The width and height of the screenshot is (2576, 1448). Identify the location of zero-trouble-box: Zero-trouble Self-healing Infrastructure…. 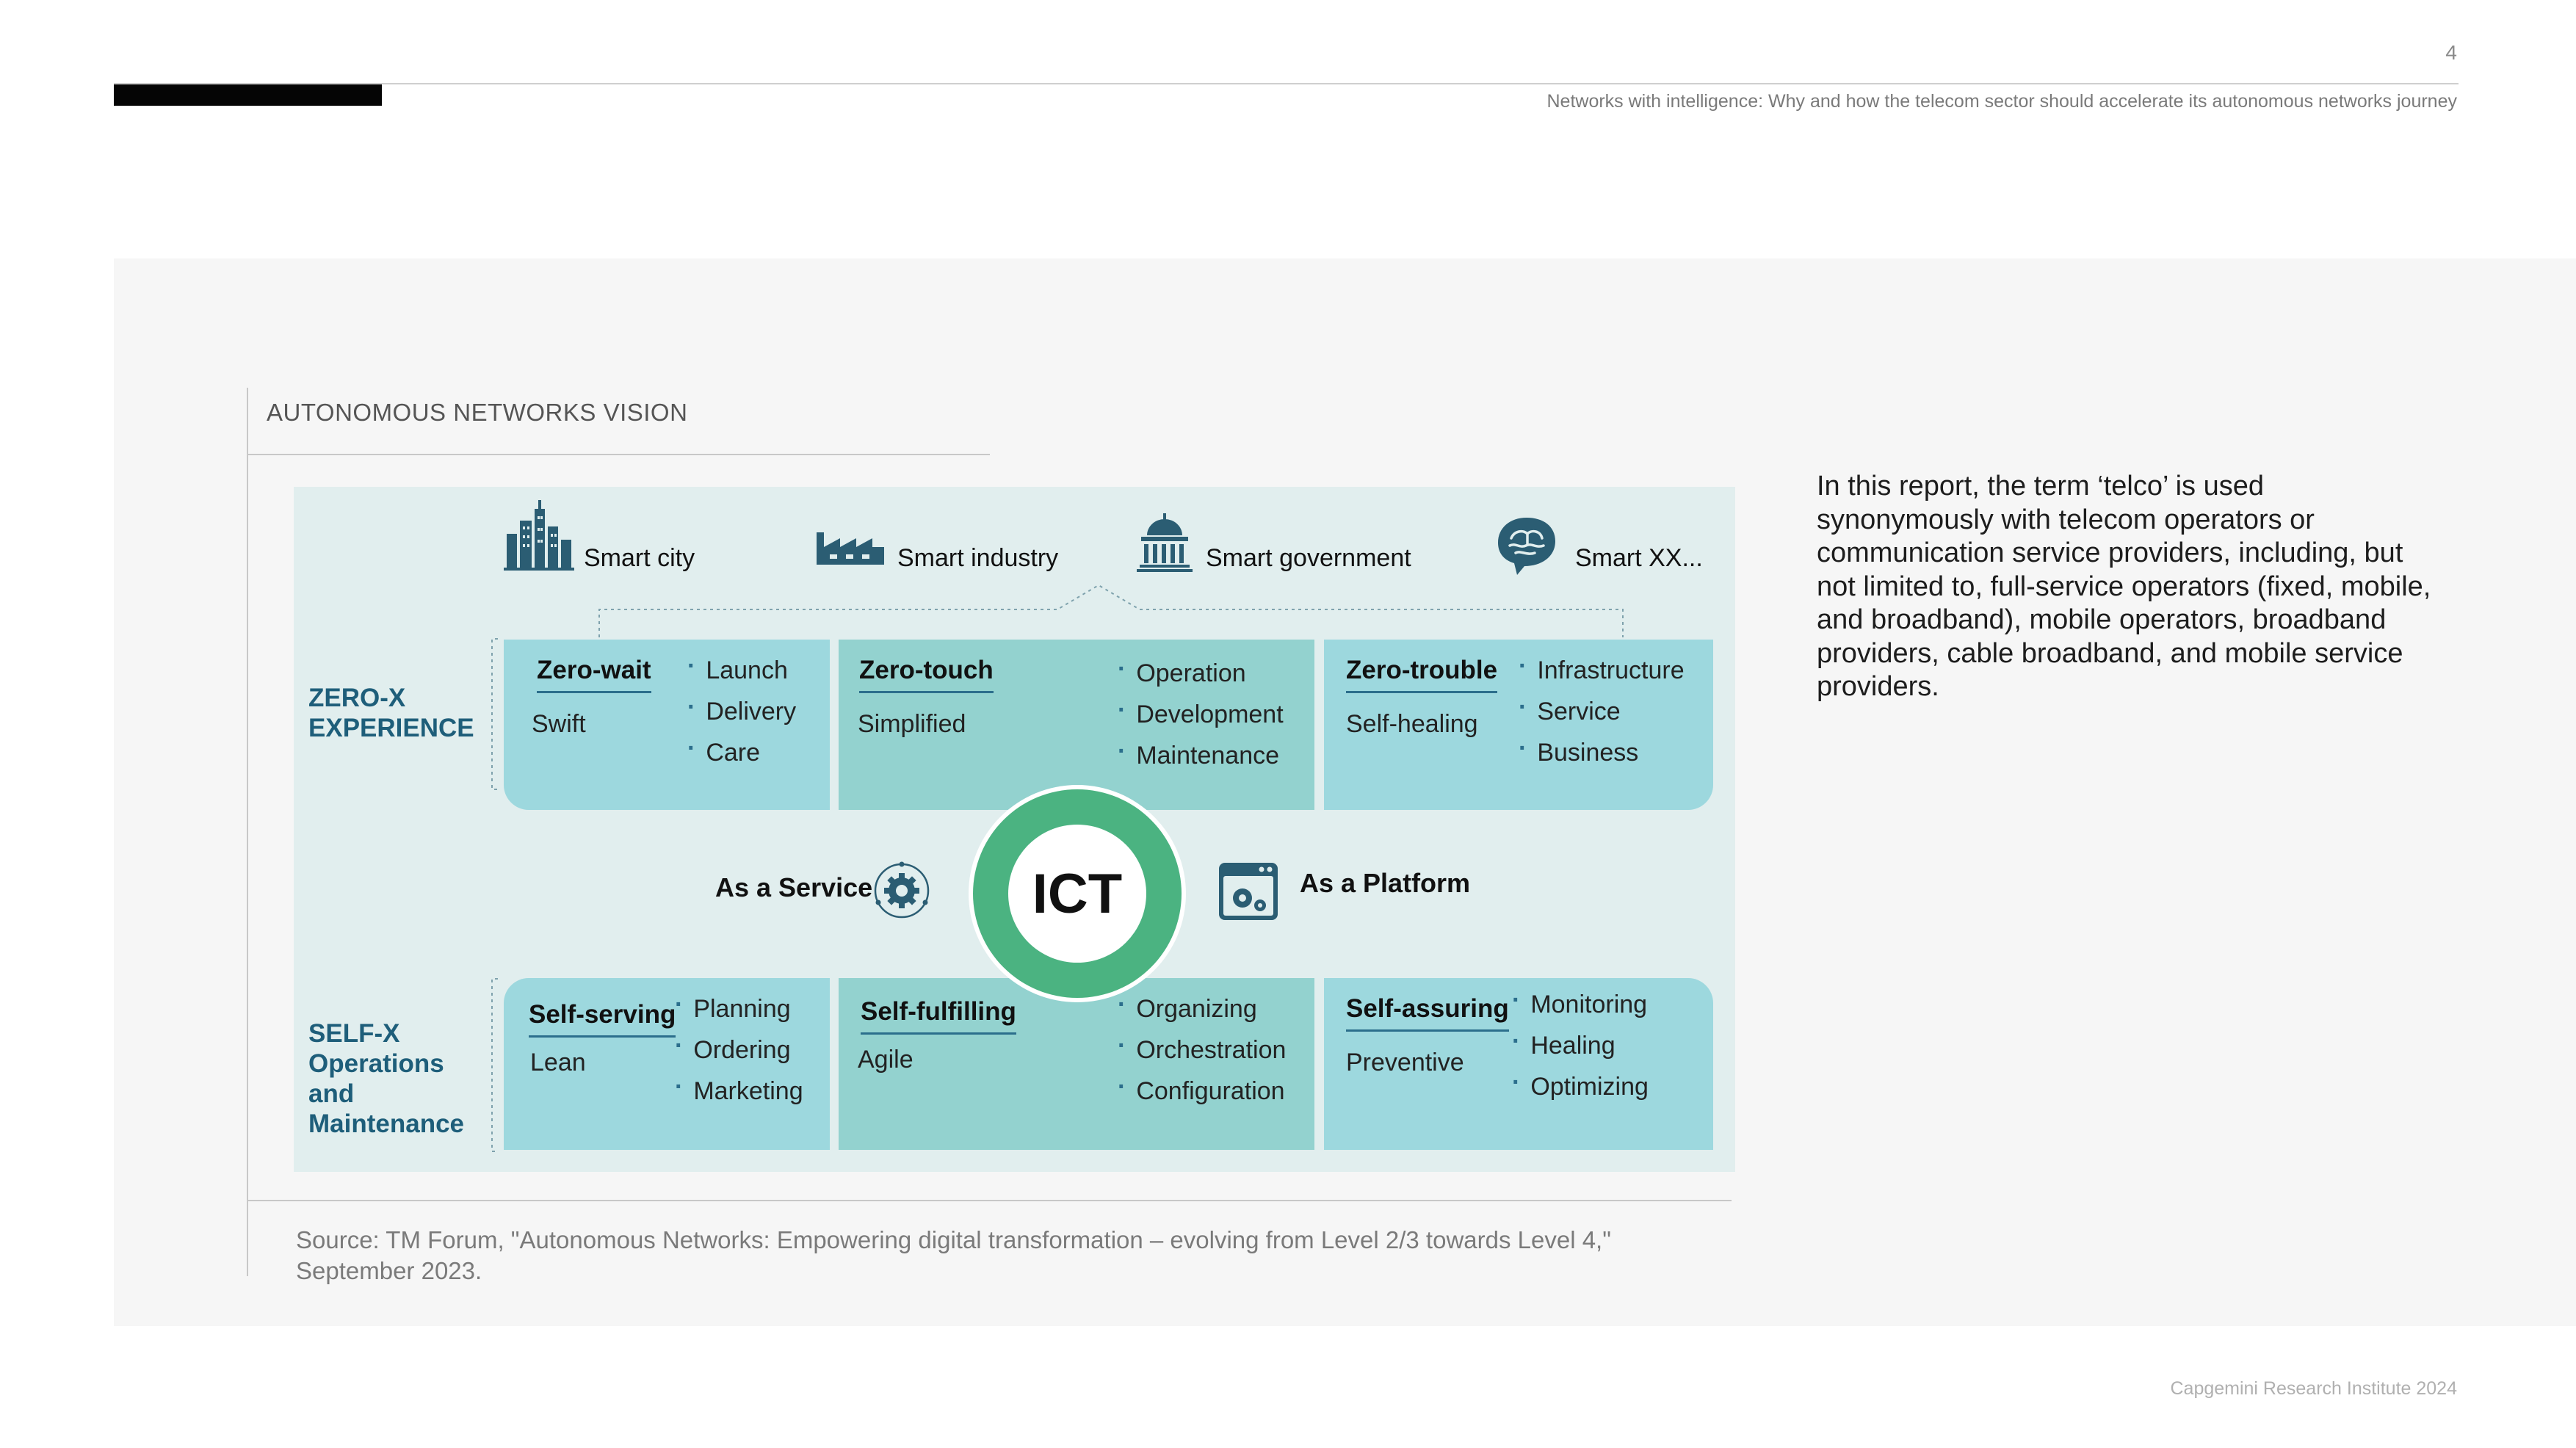
(1518, 725).